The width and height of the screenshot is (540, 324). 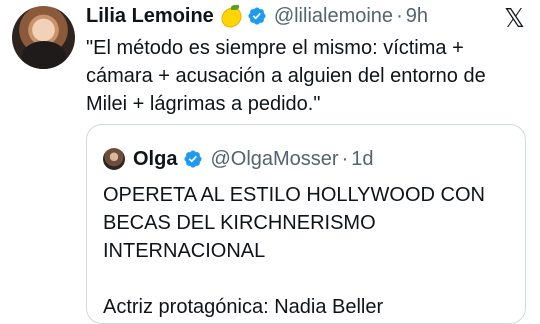 I want to click on quoted-author-avatar, so click(x=114, y=159).